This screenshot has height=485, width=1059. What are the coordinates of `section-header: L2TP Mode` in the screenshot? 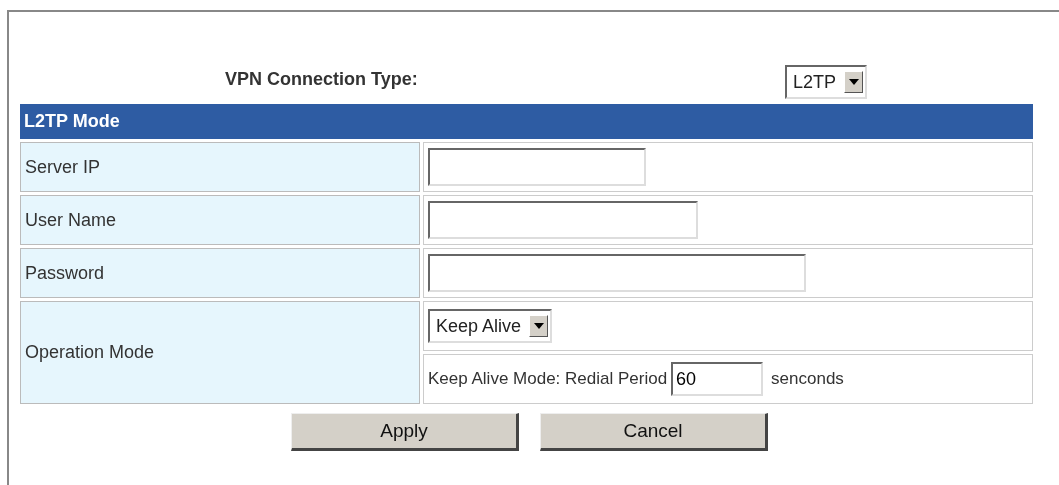 It's located at (526, 121).